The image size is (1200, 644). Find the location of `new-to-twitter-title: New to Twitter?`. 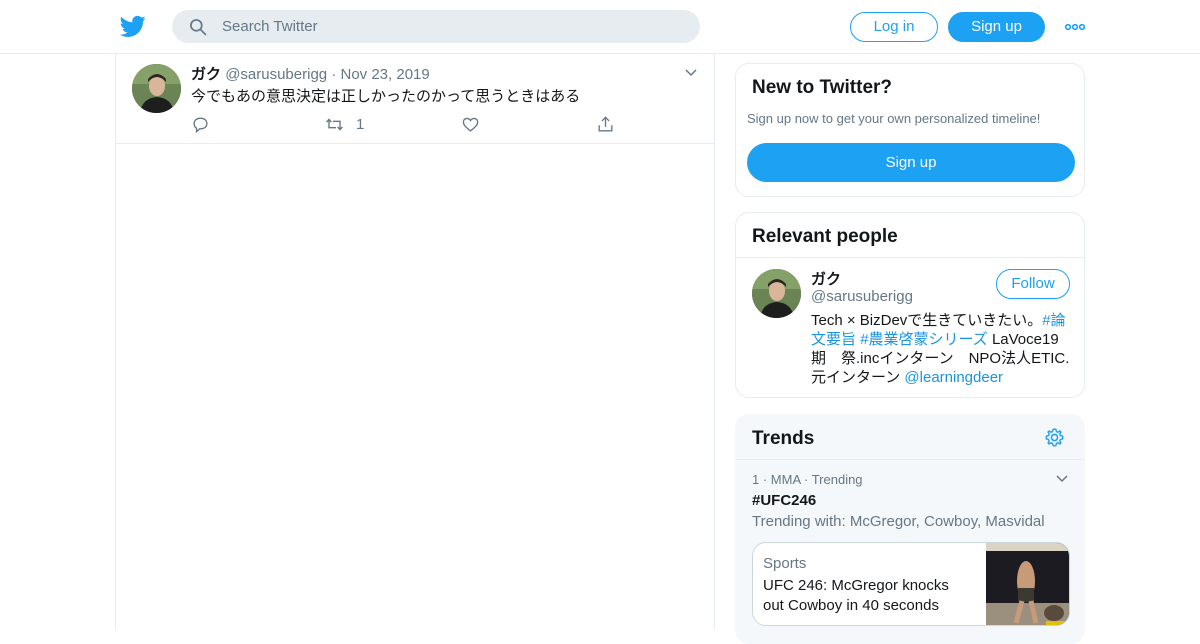

new-to-twitter-title: New to Twitter? is located at coordinates (822, 87).